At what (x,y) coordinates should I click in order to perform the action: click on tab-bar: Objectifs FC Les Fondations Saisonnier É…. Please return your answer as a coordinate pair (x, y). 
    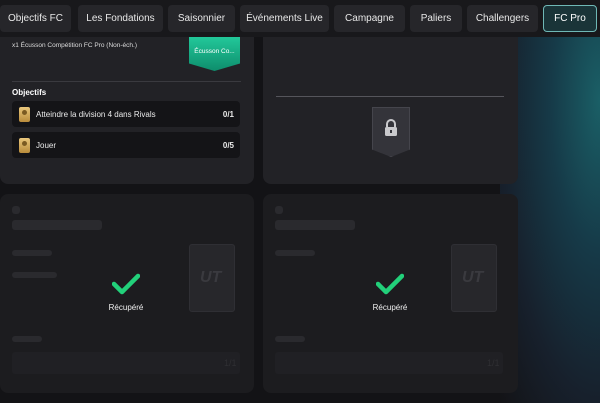
    Looking at the image, I should click on (300, 18).